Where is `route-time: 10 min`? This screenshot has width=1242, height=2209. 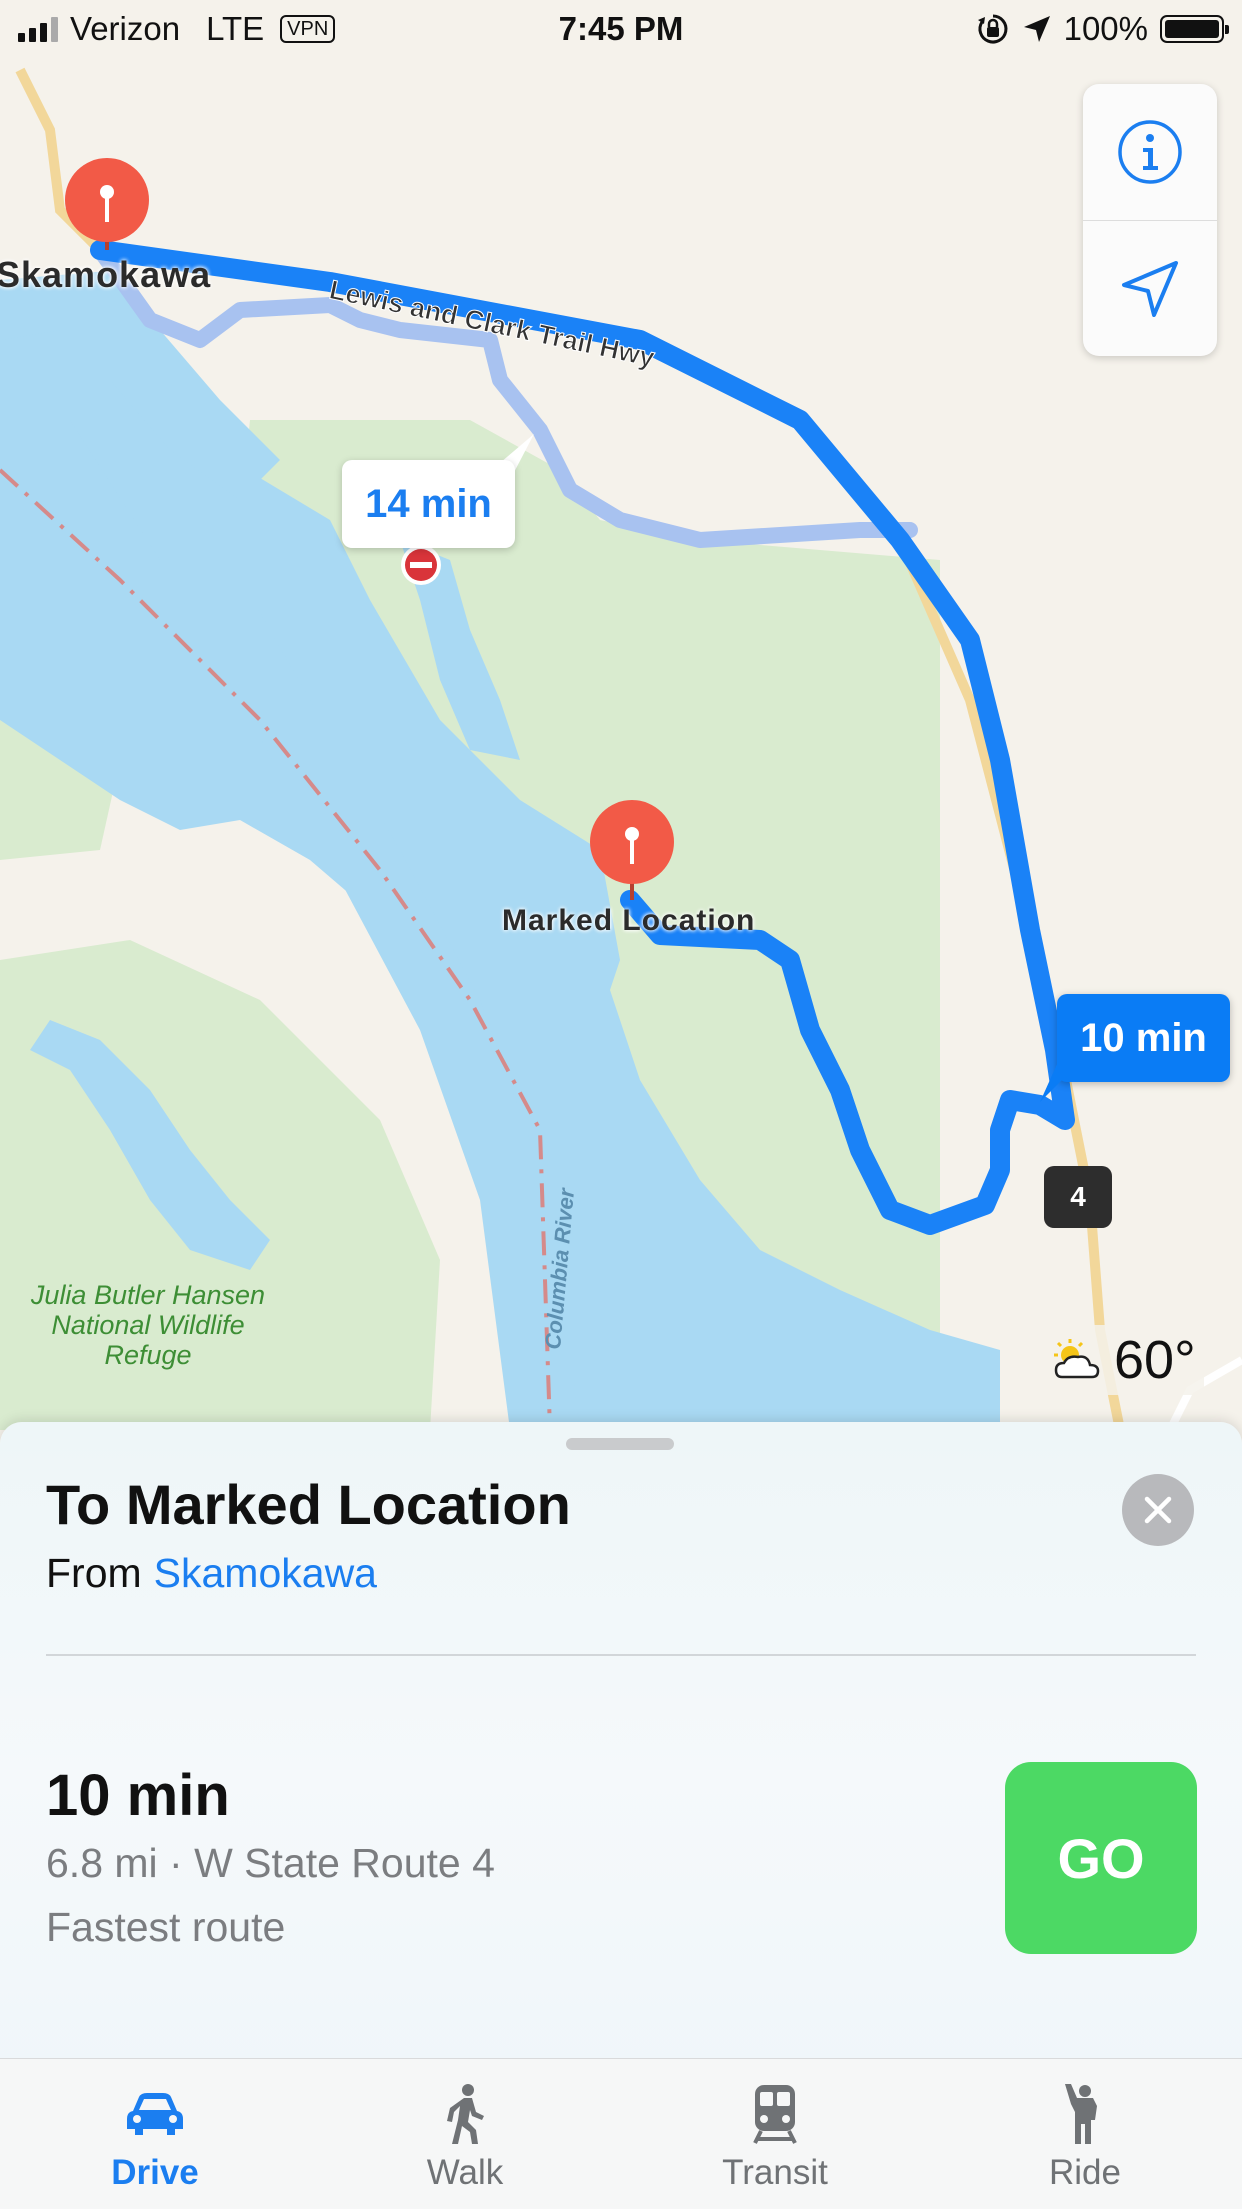 route-time: 10 min is located at coordinates (138, 1795).